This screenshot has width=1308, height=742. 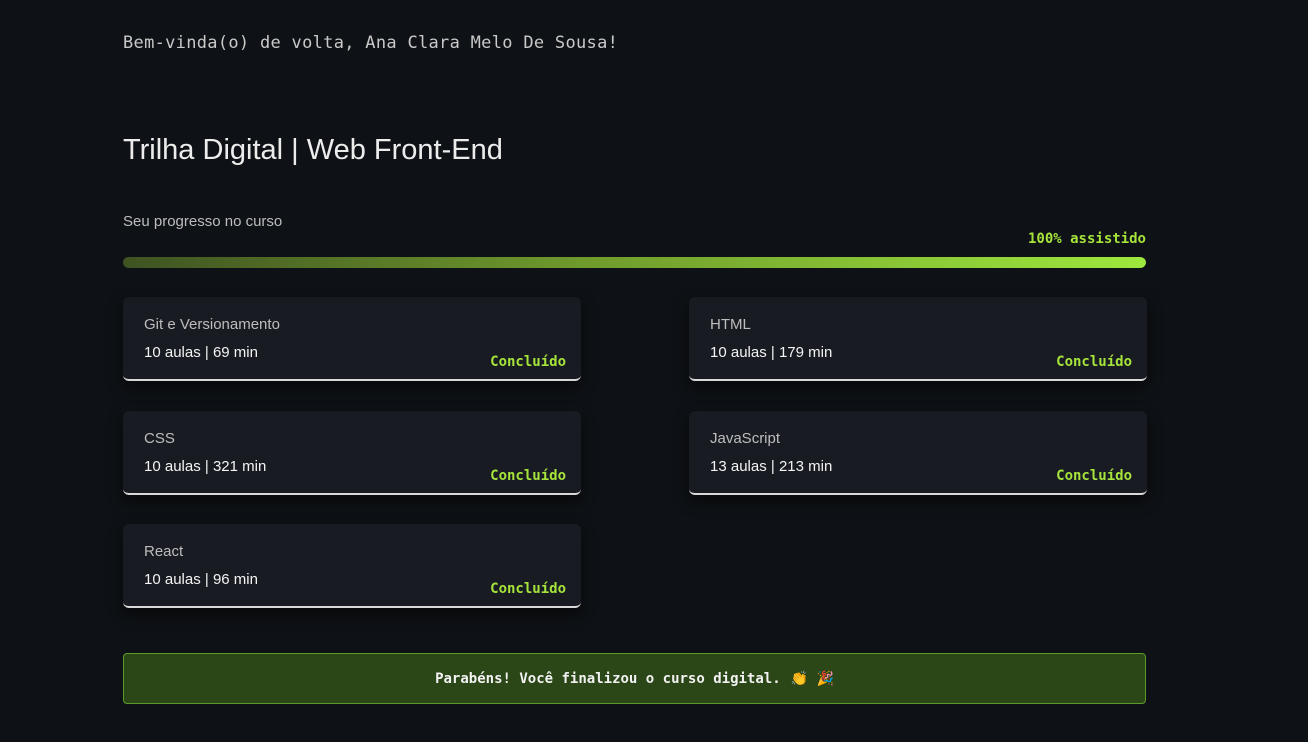 I want to click on module-name: CSS, so click(x=159, y=438).